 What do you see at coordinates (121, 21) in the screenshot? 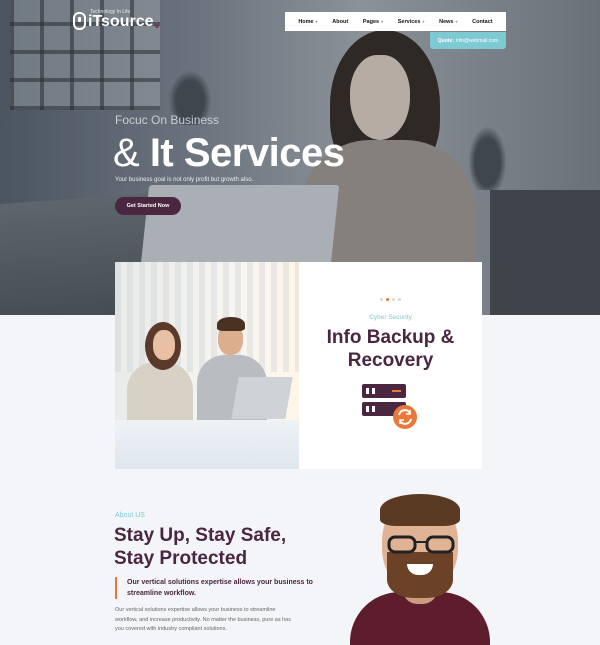
I see `logo-text: iTsource` at bounding box center [121, 21].